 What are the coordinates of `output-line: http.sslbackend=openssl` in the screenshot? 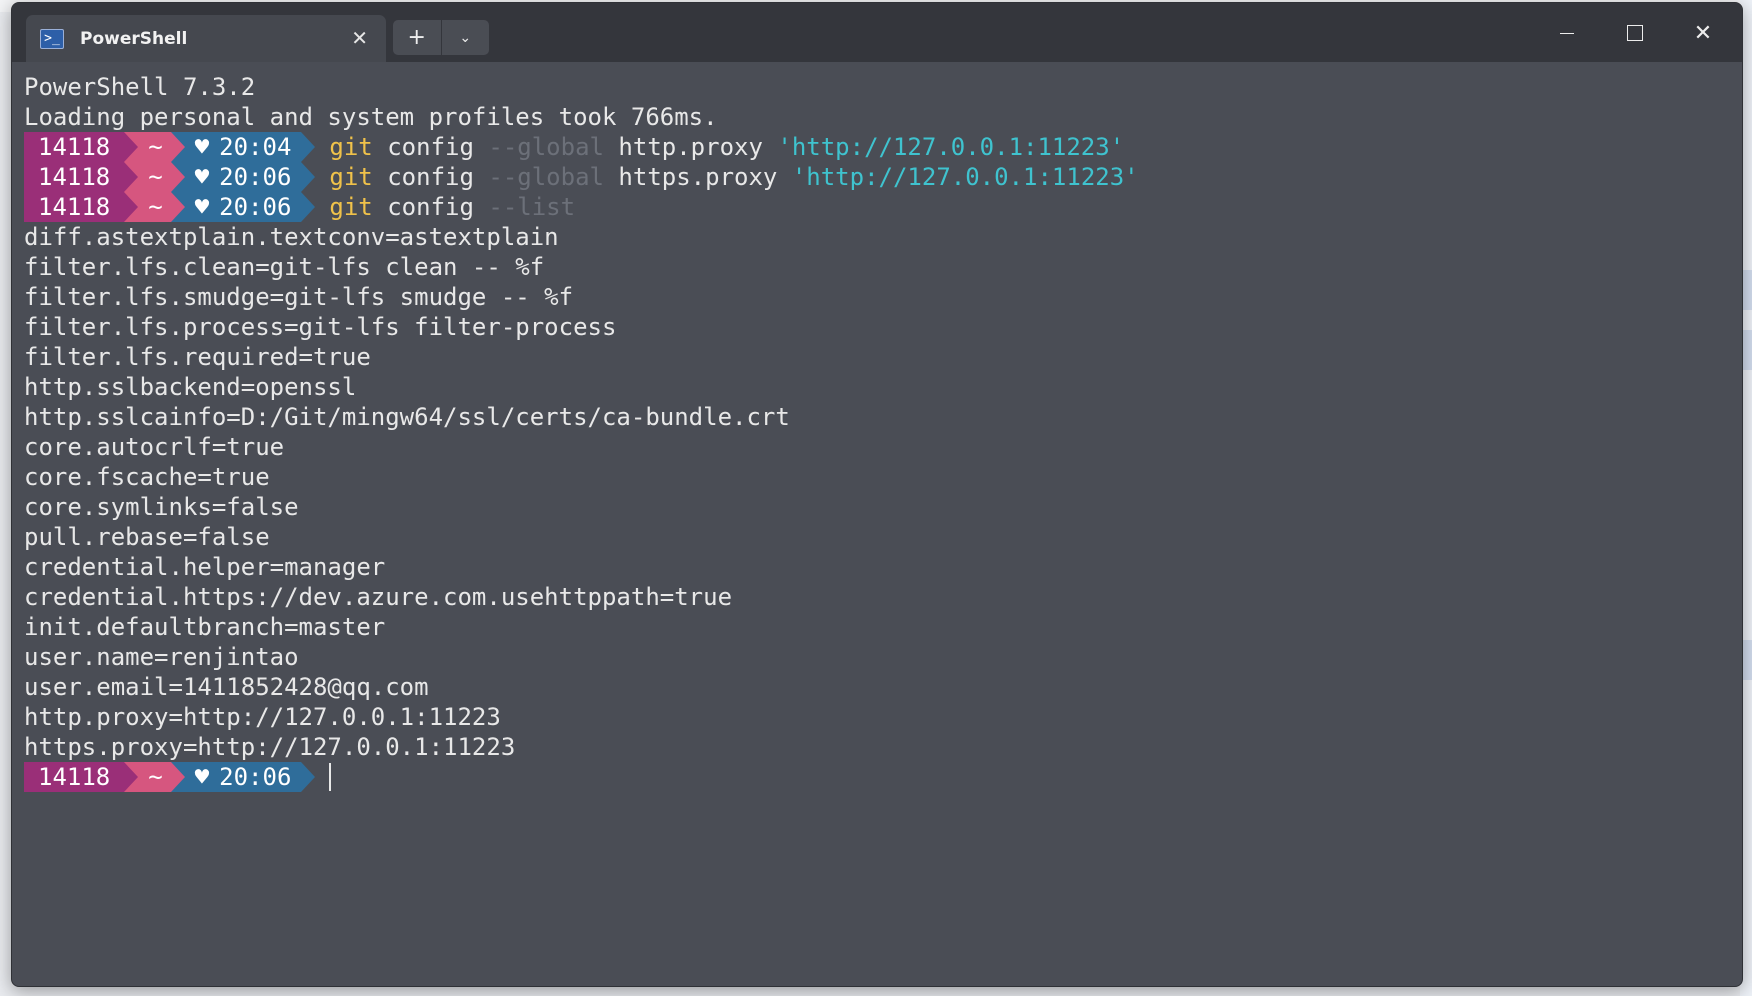 It's located at (190, 387).